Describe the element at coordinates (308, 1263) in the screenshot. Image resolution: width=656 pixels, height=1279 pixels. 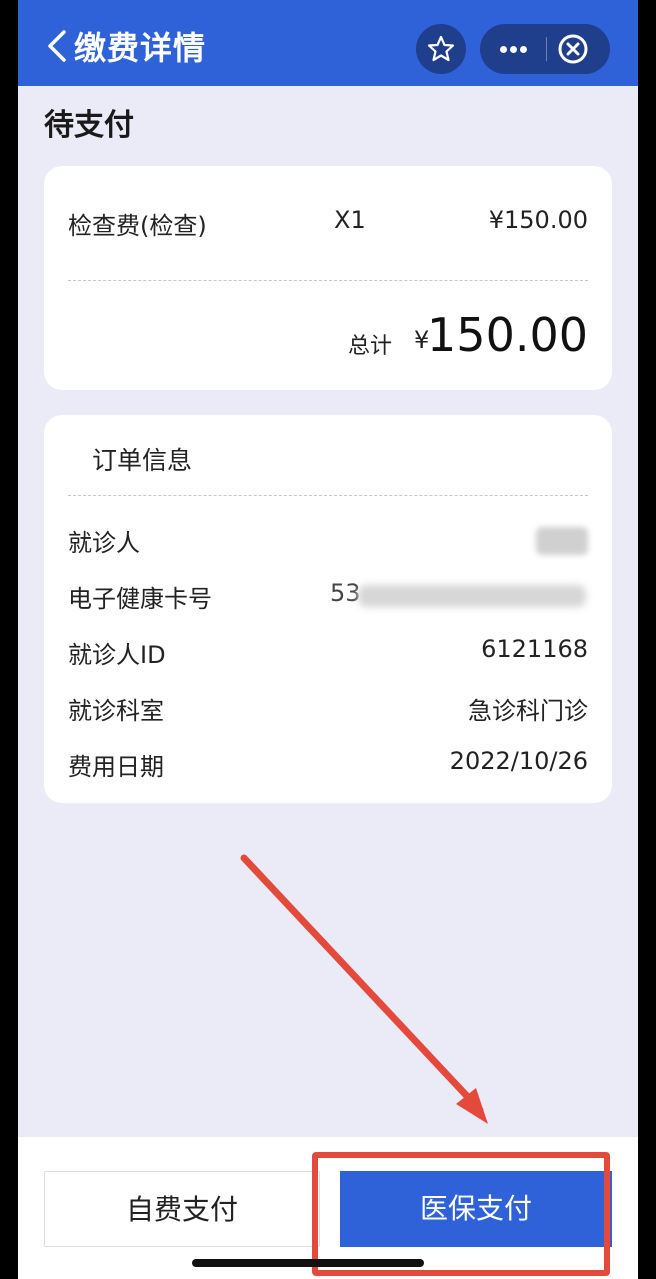
I see `home-indicator` at that location.